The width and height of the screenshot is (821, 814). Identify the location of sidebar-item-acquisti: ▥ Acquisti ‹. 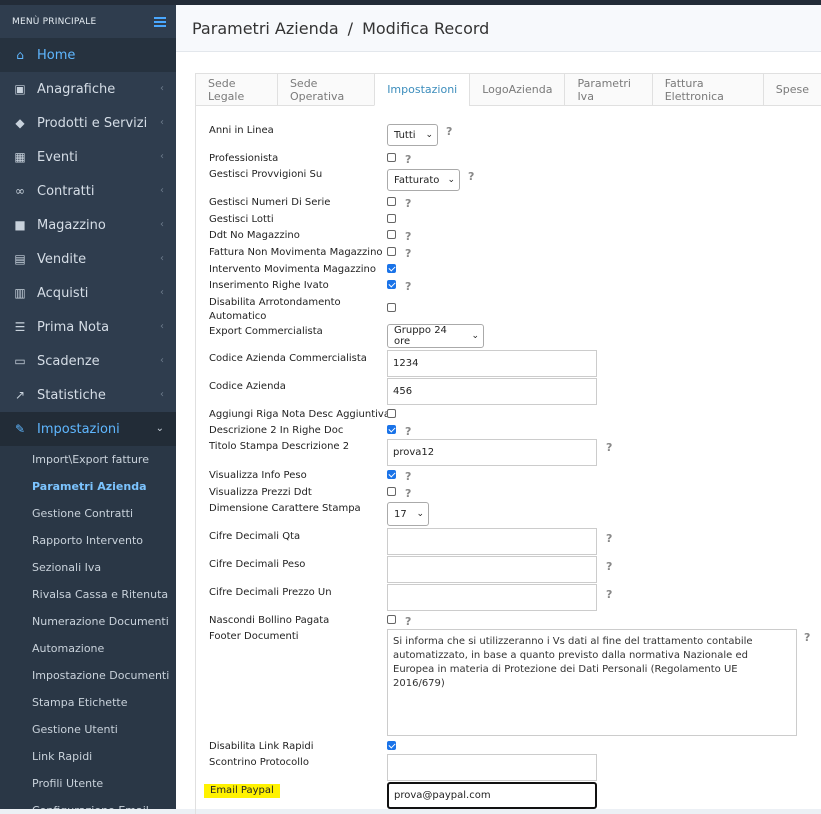
(88, 293).